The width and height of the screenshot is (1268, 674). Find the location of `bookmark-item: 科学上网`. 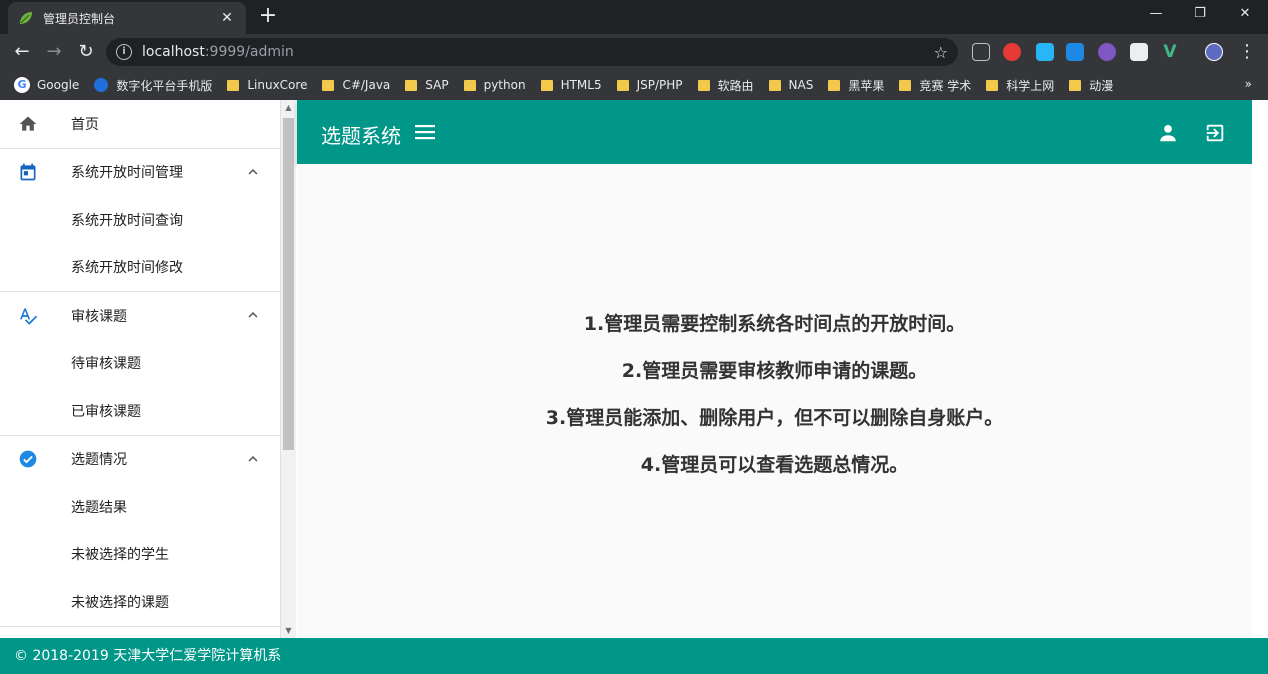

bookmark-item: 科学上网 is located at coordinates (1020, 85).